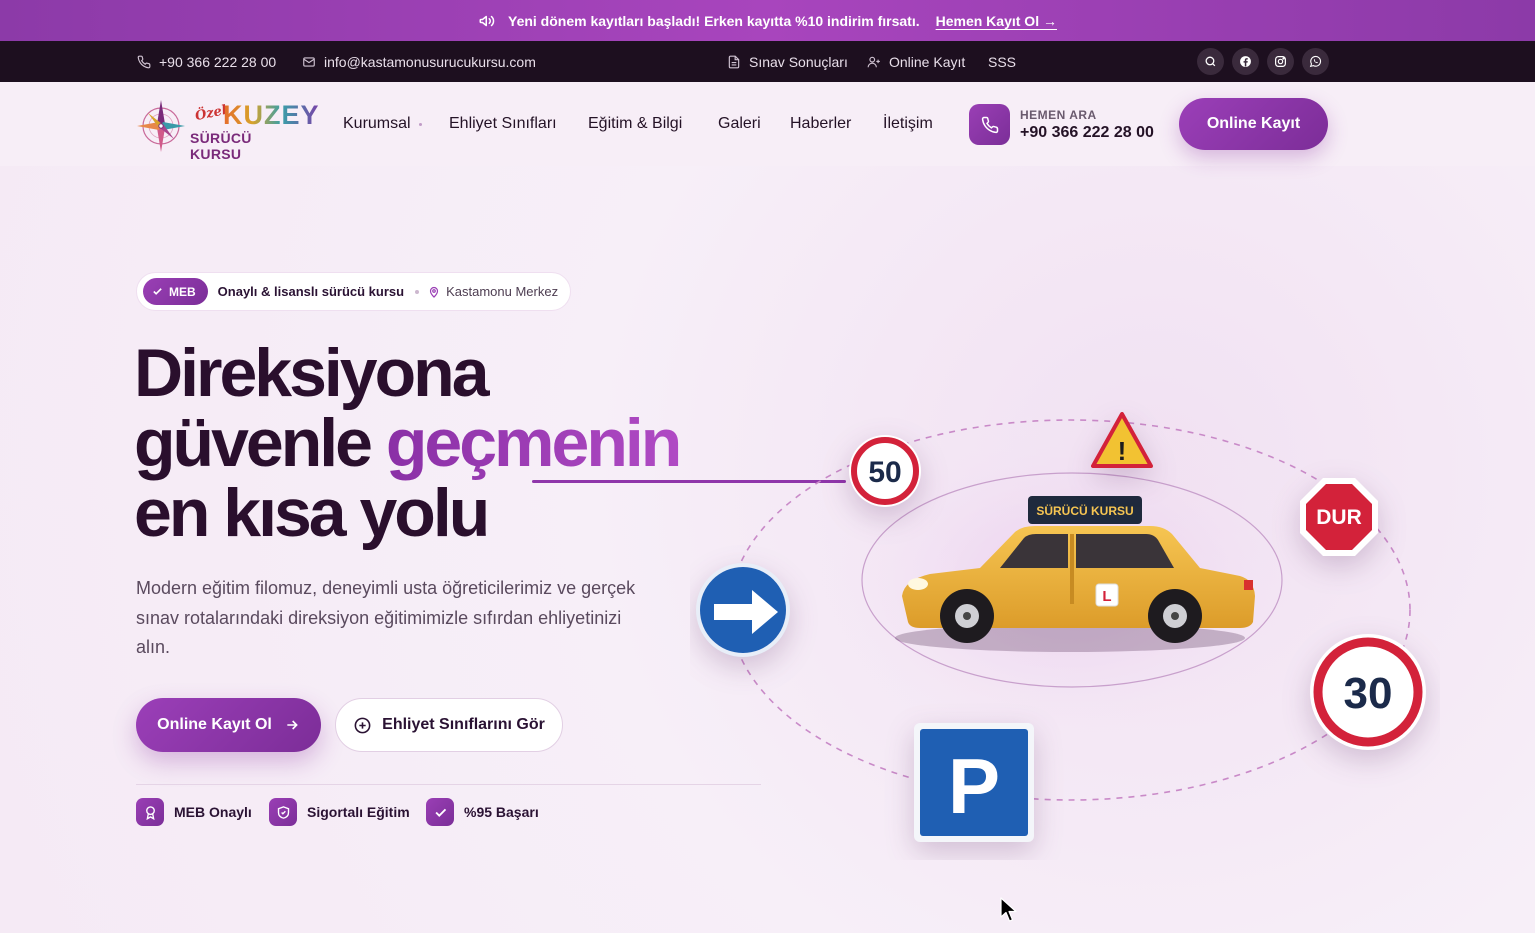  Describe the element at coordinates (283, 812) in the screenshot. I see `shield-icon` at that location.